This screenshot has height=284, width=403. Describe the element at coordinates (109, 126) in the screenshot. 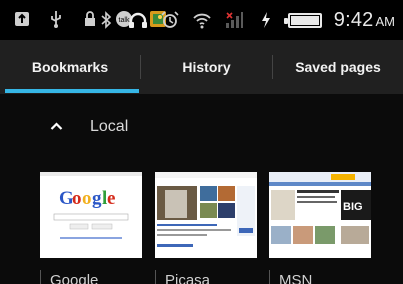

I see `section-label: Local` at that location.